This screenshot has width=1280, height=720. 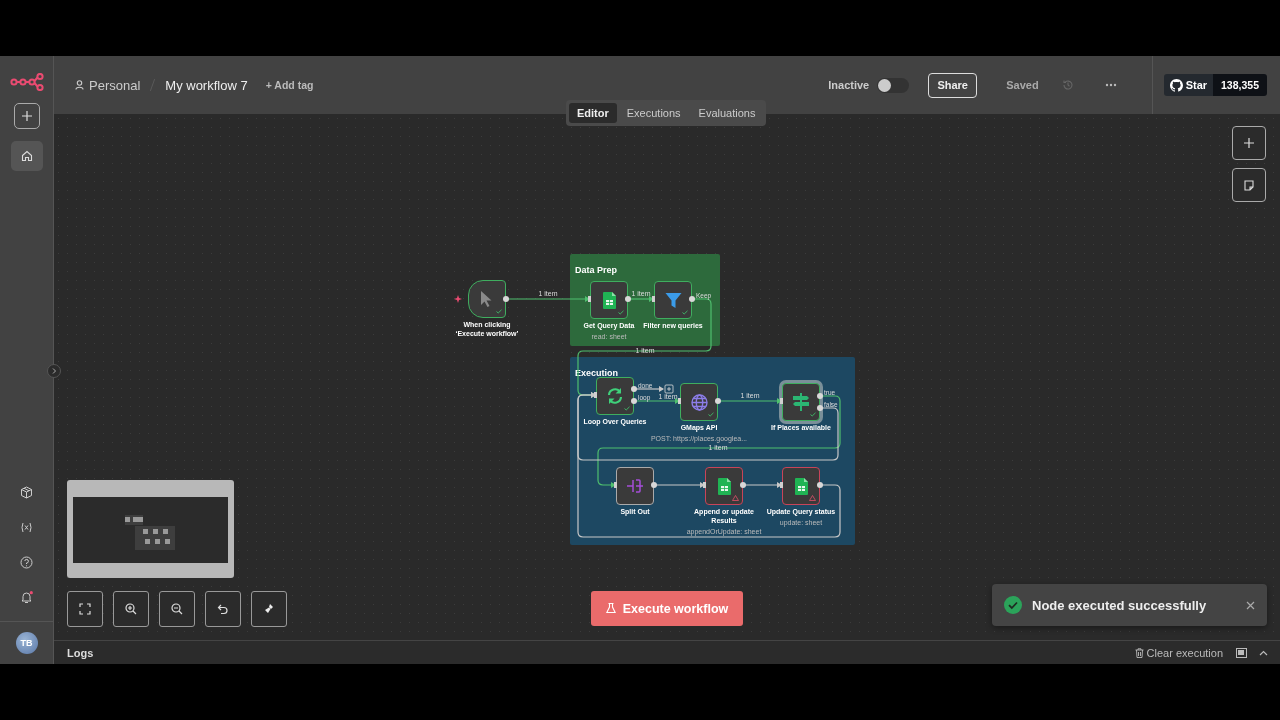 I want to click on add-tag-link: + Add tag, so click(x=289, y=85).